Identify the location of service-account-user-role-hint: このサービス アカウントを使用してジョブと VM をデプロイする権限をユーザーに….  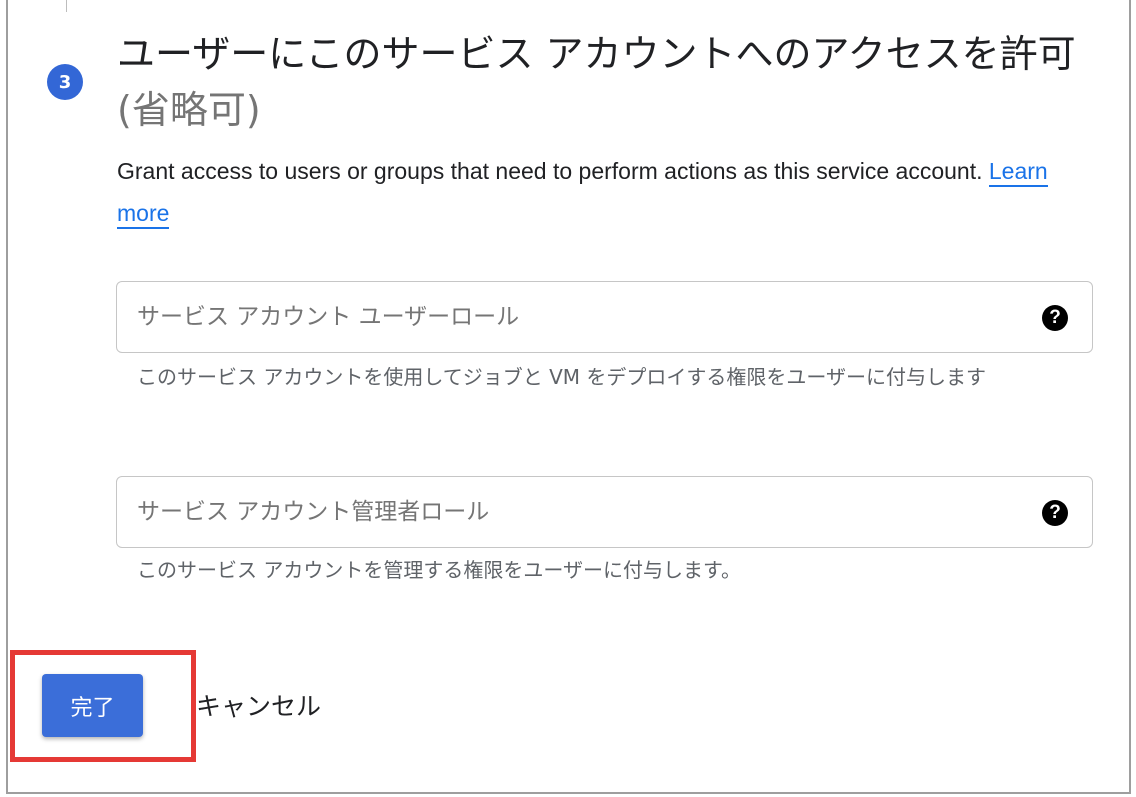
(602, 377).